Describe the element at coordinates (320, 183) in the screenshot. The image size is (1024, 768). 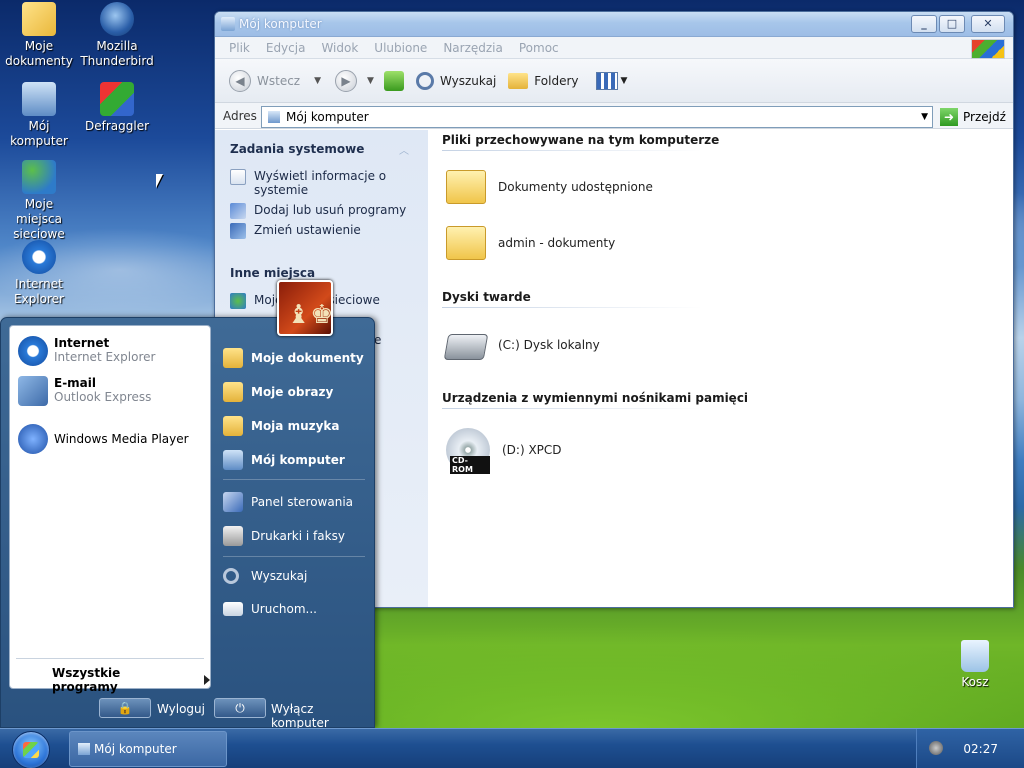
I see `task-system-info: Wyświetl informacje o systemie` at that location.